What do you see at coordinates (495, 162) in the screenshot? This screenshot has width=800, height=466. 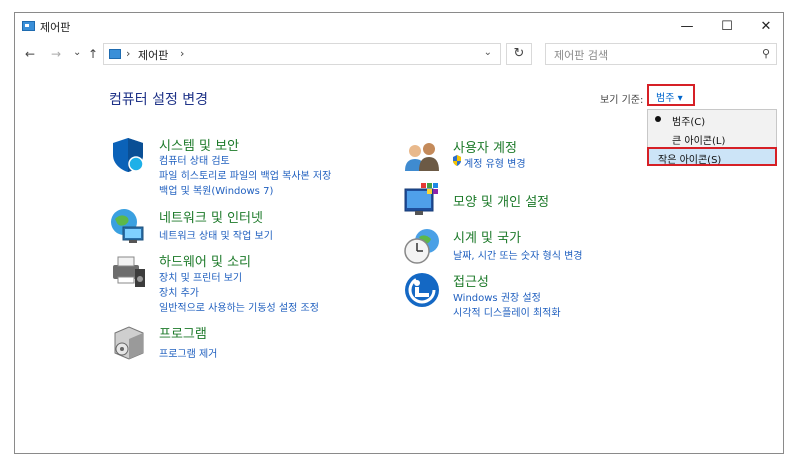 I see `link-change-account-type: 계정 유형 변경` at bounding box center [495, 162].